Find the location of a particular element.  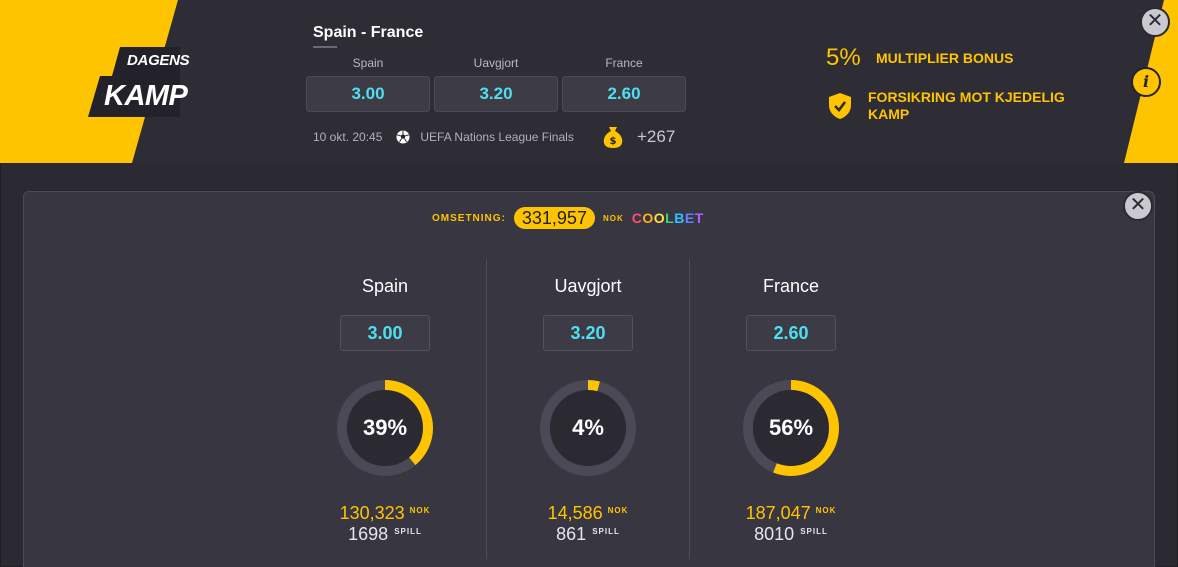

percent-ring: 4% is located at coordinates (588, 428).